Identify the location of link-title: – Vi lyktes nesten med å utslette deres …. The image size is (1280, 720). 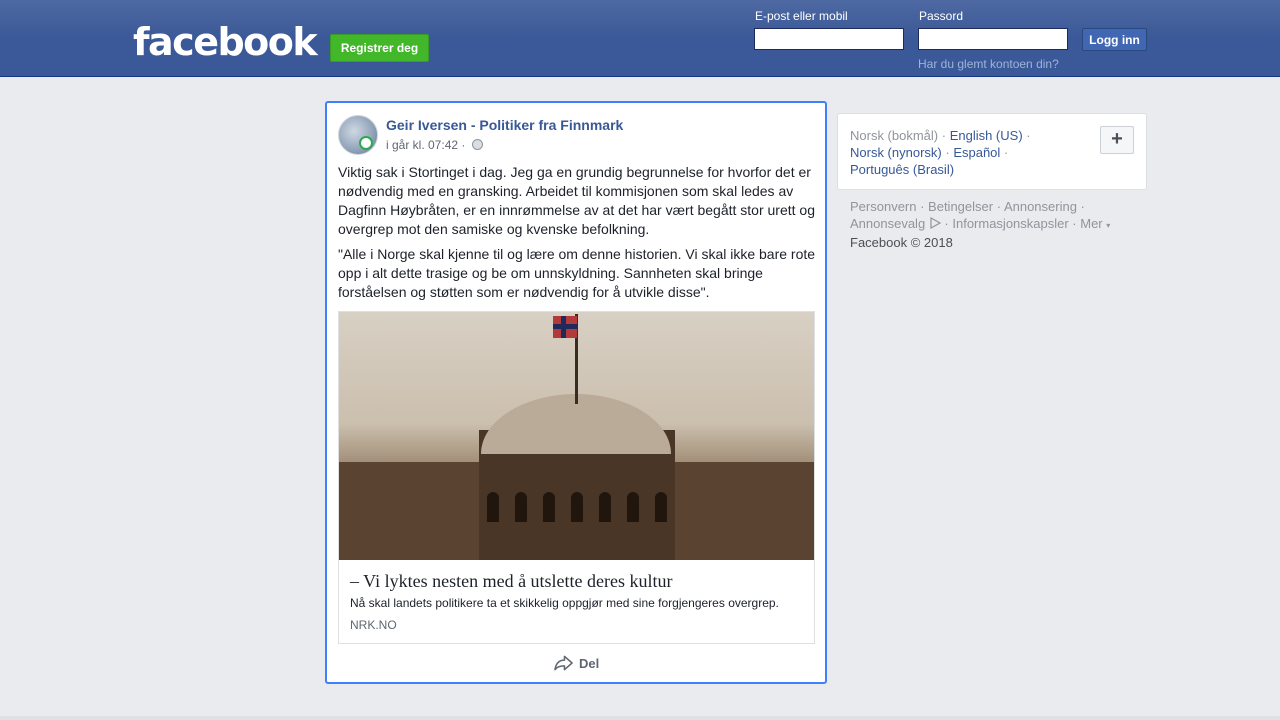
(576, 581).